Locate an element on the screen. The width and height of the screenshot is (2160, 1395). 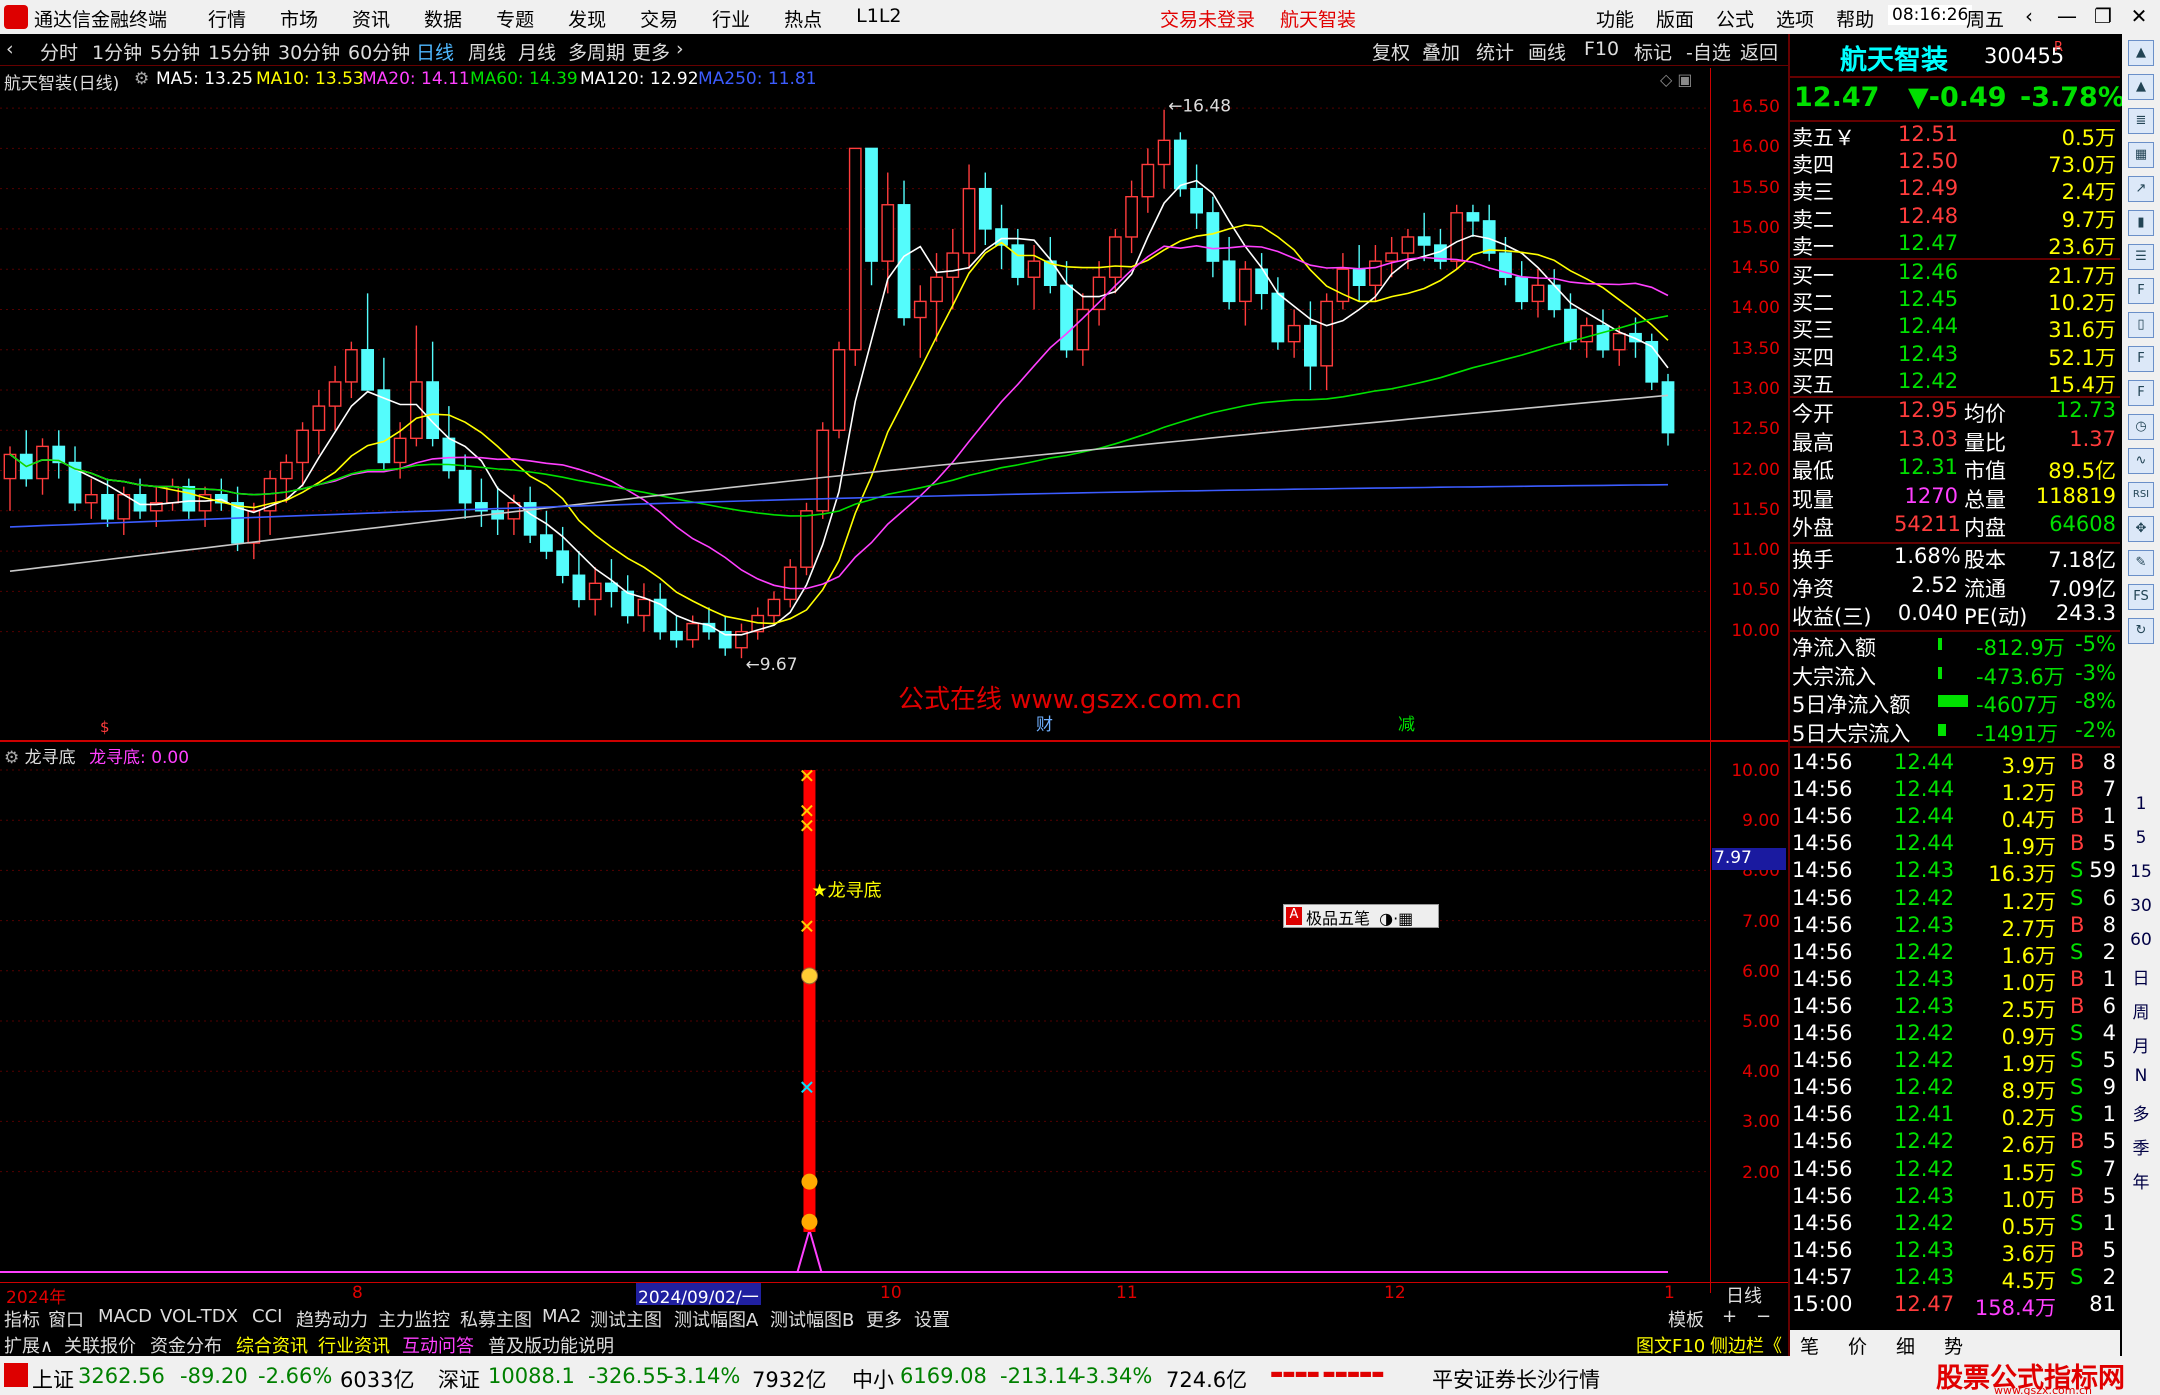
bar-icon: ▮ is located at coordinates (2141, 223).